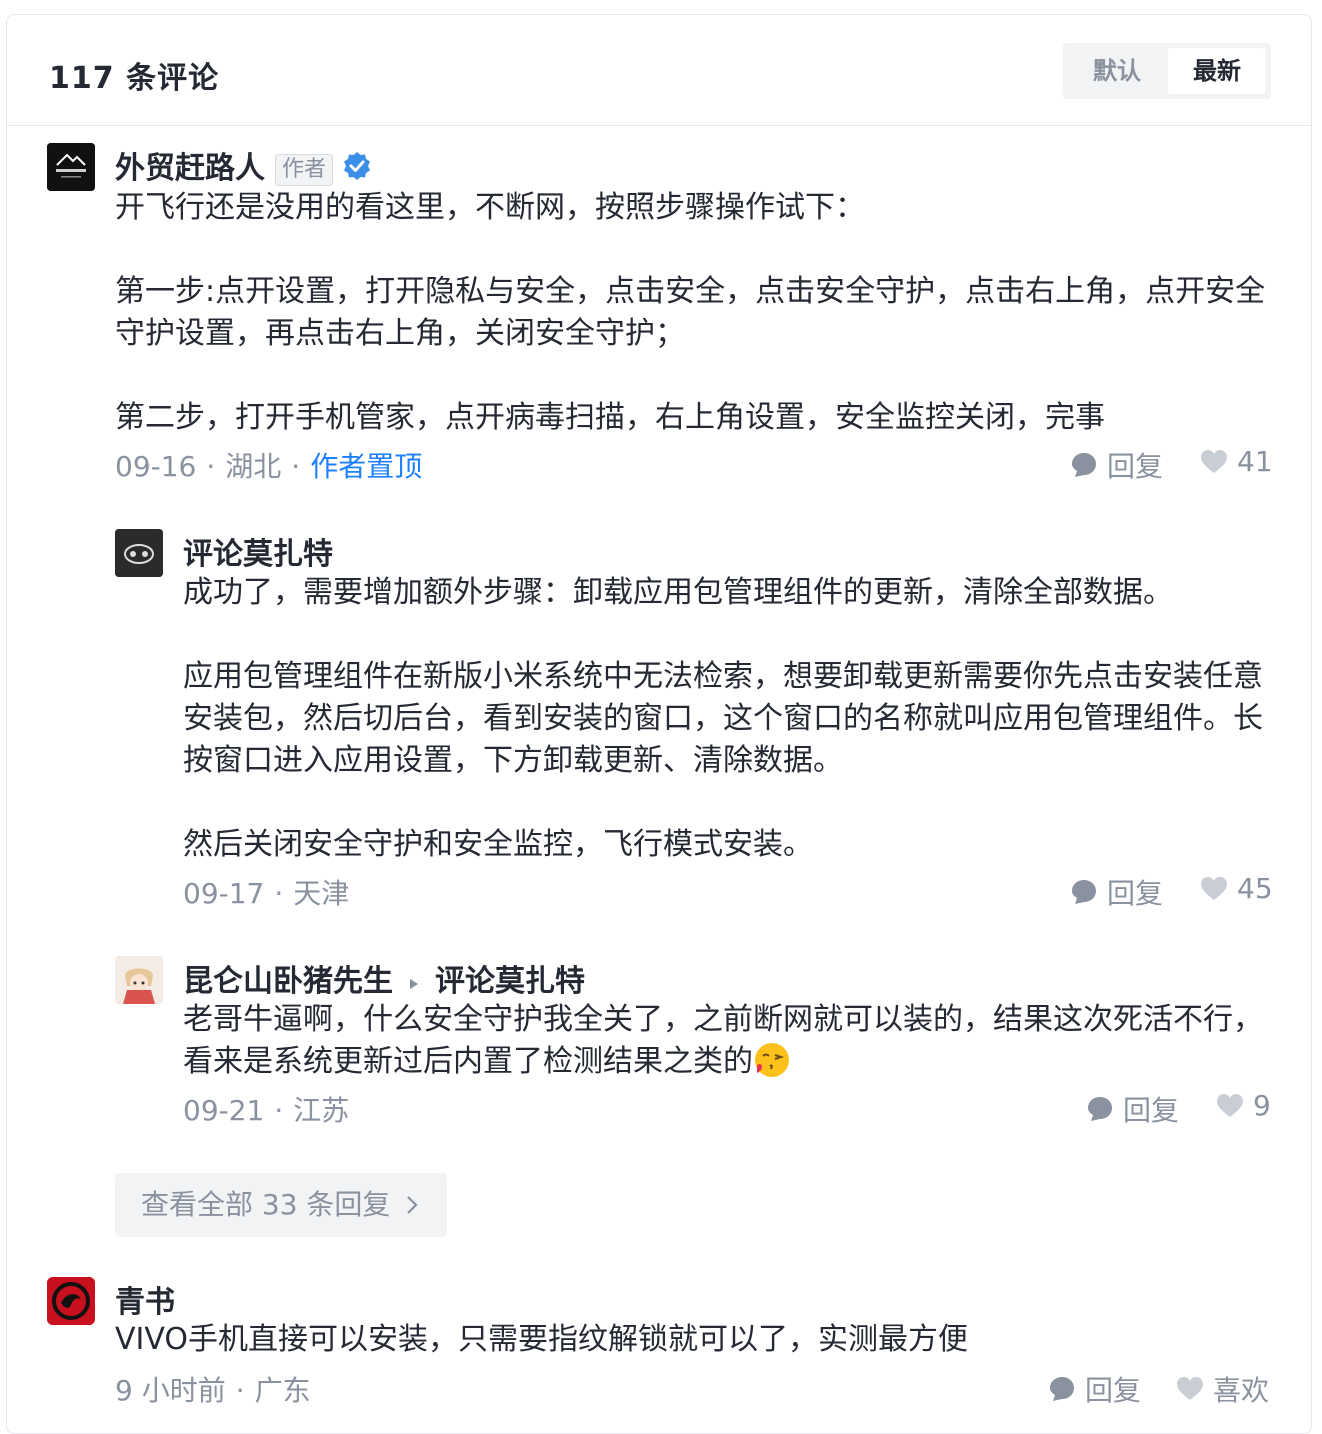  I want to click on pinned-label: 作者置顶, so click(366, 466).